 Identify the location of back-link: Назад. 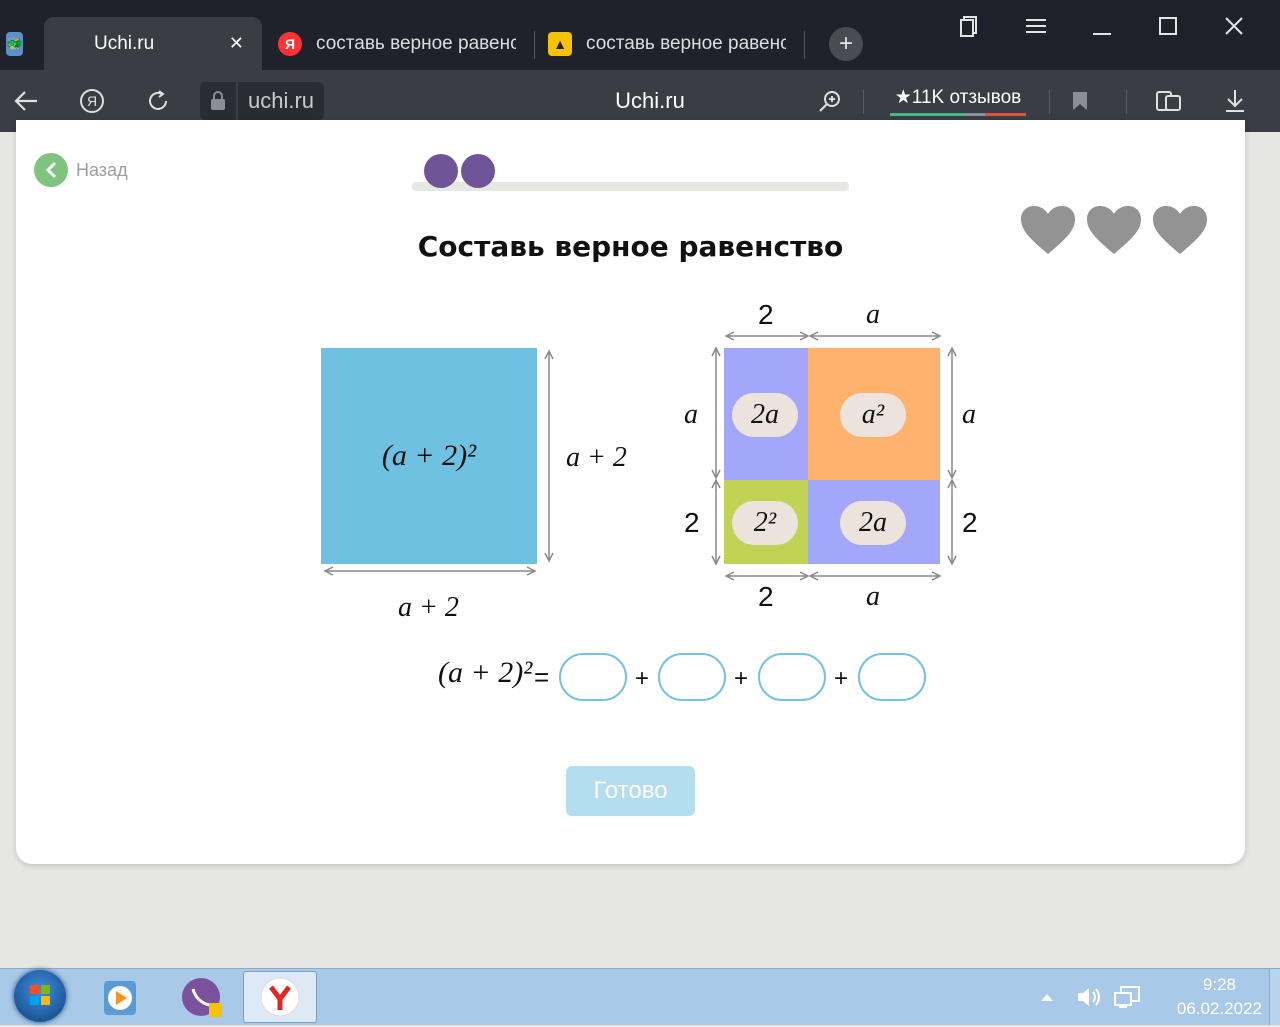
(81, 170).